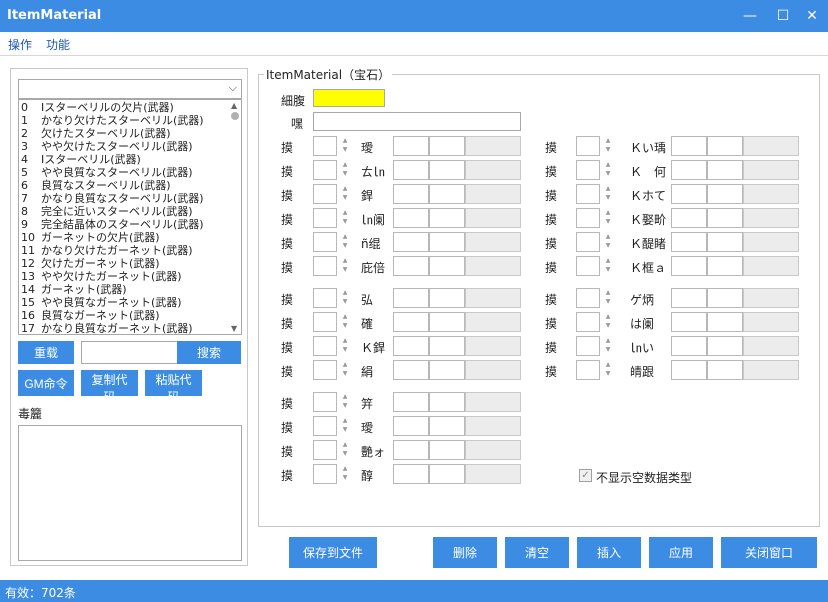 This screenshot has height=602, width=828. I want to click on close-icon: ✕, so click(812, 16).